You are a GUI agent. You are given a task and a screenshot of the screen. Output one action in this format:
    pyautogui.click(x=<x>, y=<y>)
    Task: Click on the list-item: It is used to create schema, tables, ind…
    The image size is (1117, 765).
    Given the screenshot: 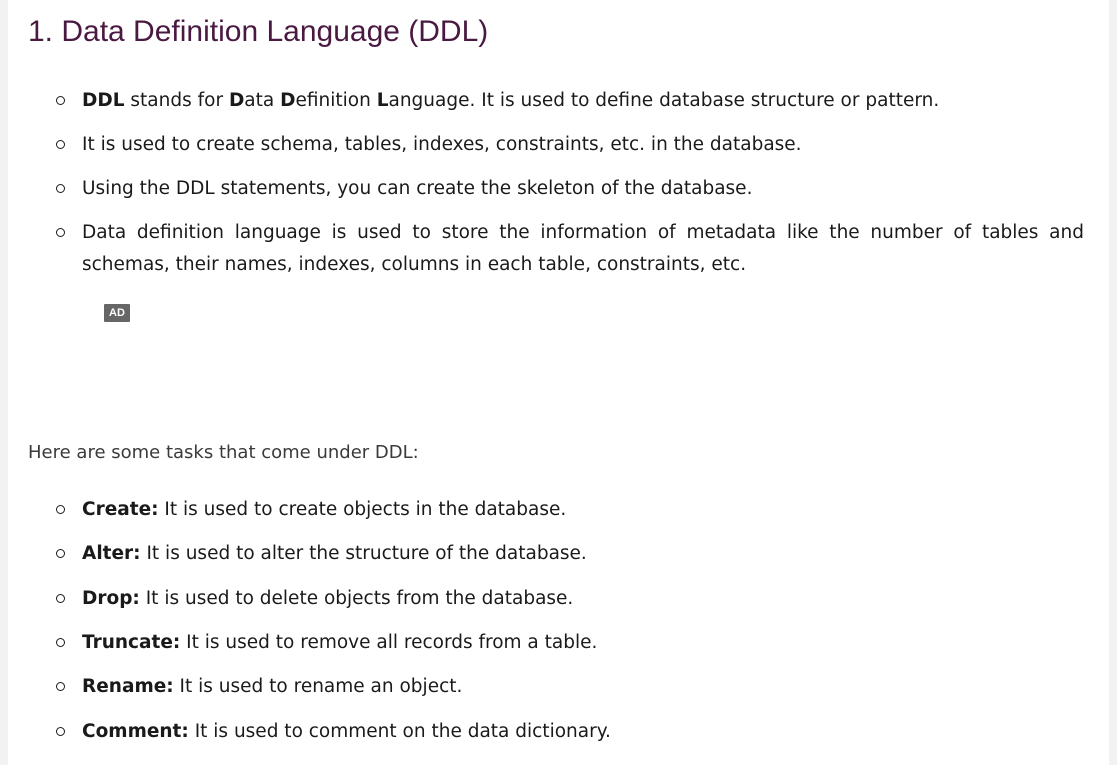 What is the action you would take?
    pyautogui.click(x=570, y=145)
    